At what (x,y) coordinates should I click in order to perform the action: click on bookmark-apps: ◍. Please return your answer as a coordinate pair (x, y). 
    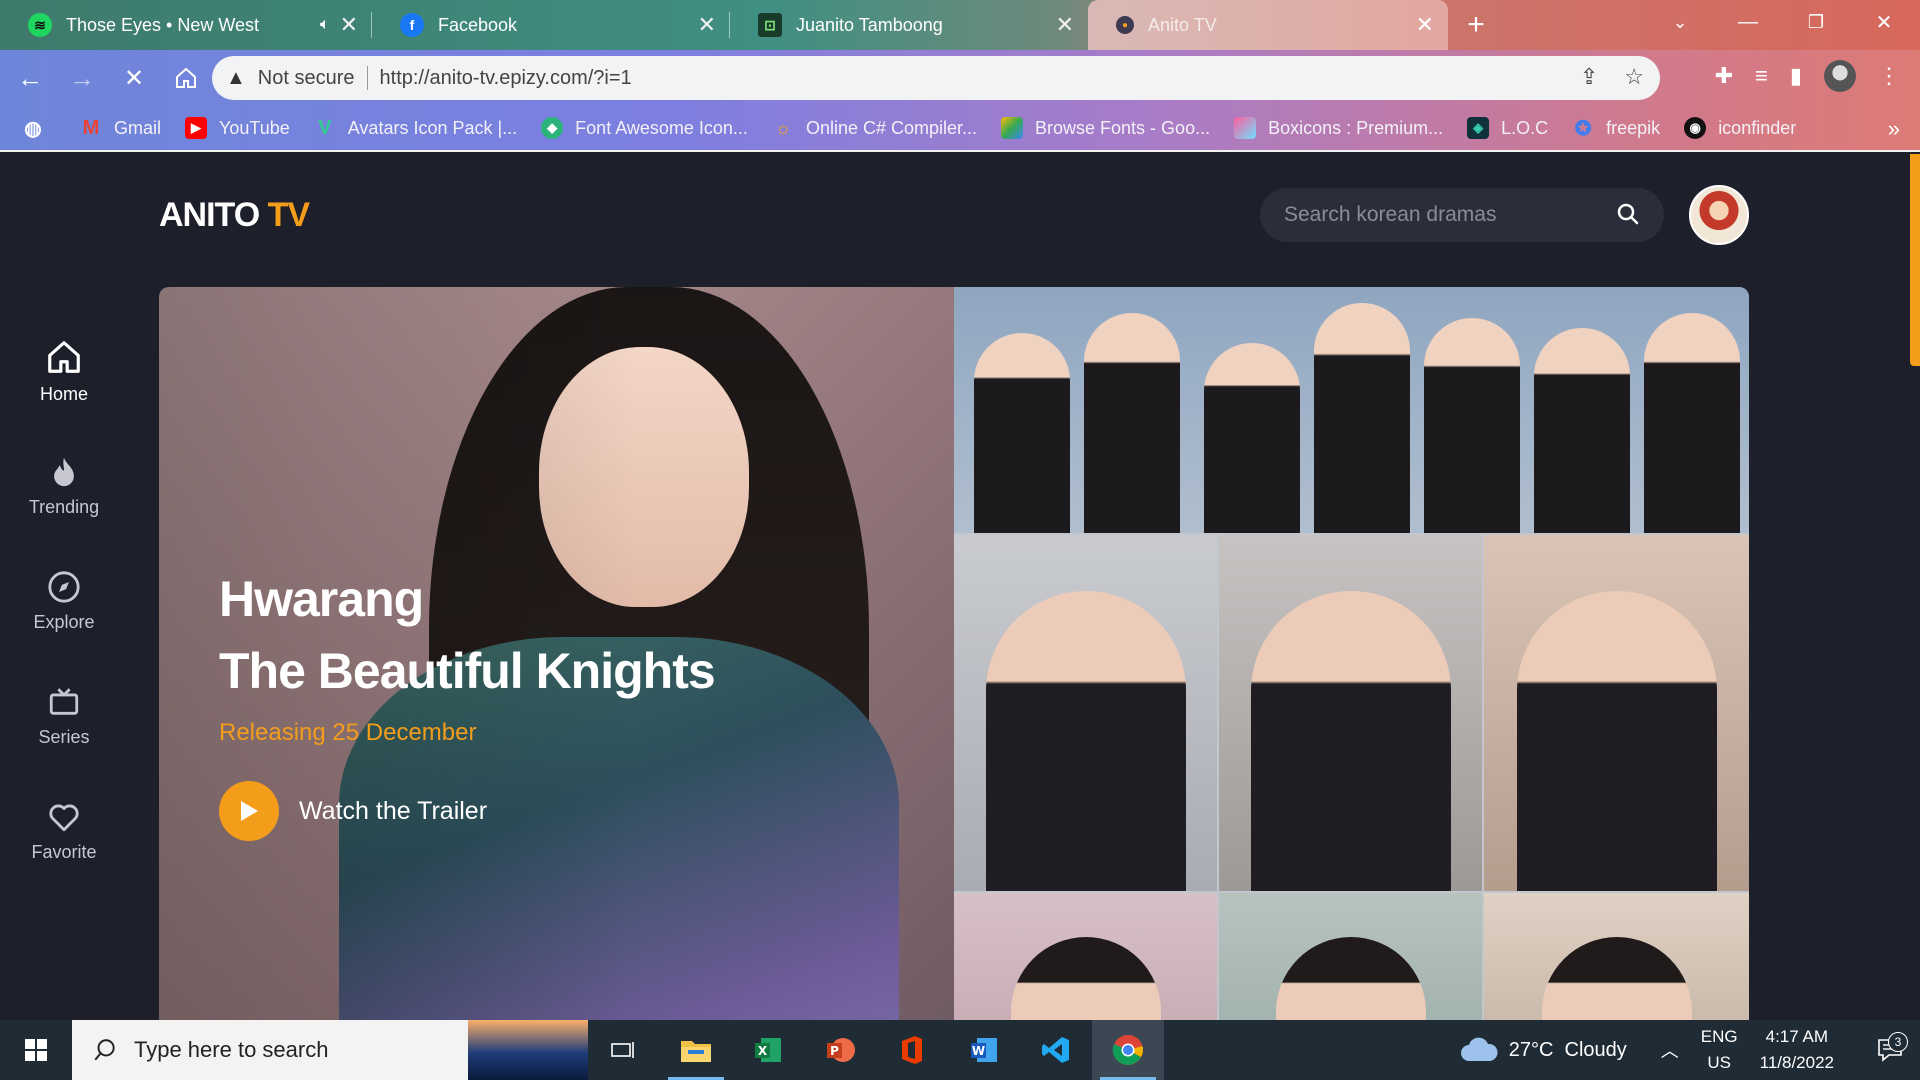
    Looking at the image, I should click on (39, 128).